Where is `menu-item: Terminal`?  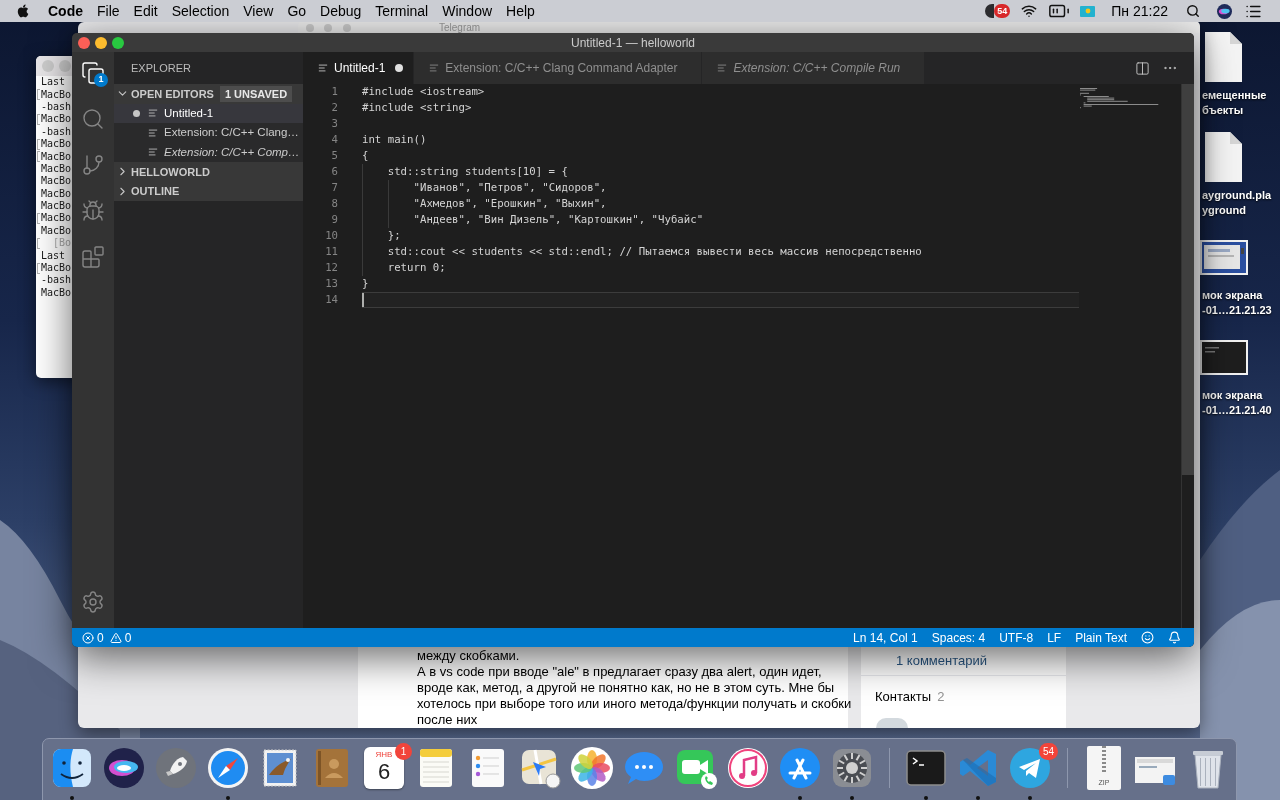 menu-item: Terminal is located at coordinates (402, 11).